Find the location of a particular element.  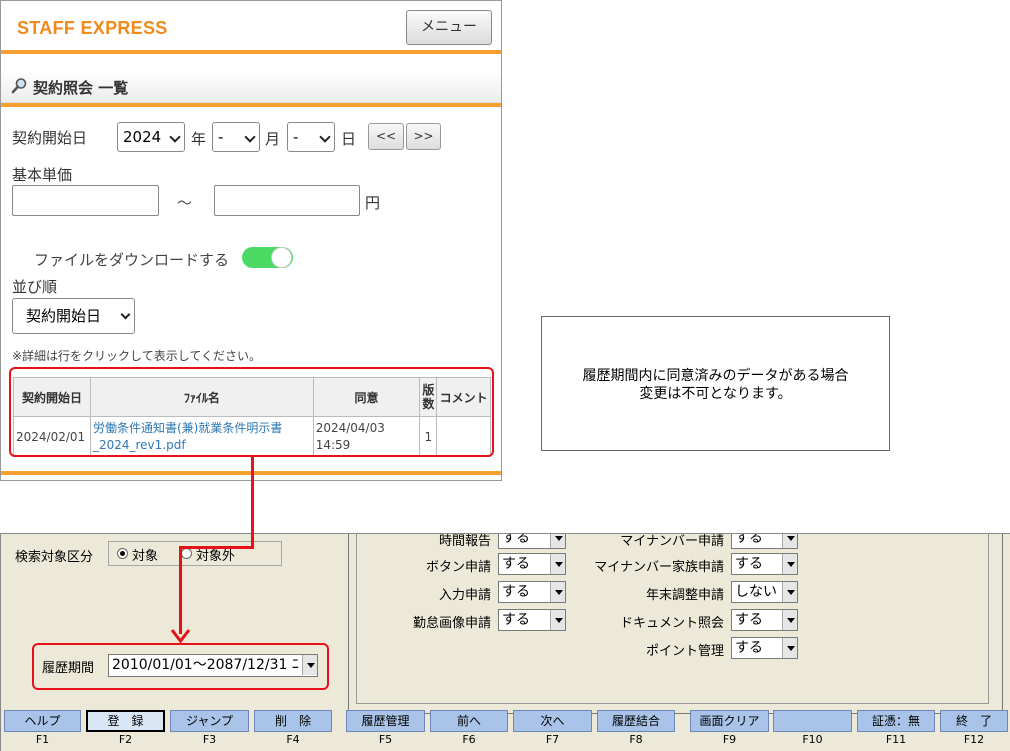

arrow-head-icon is located at coordinates (180, 636).